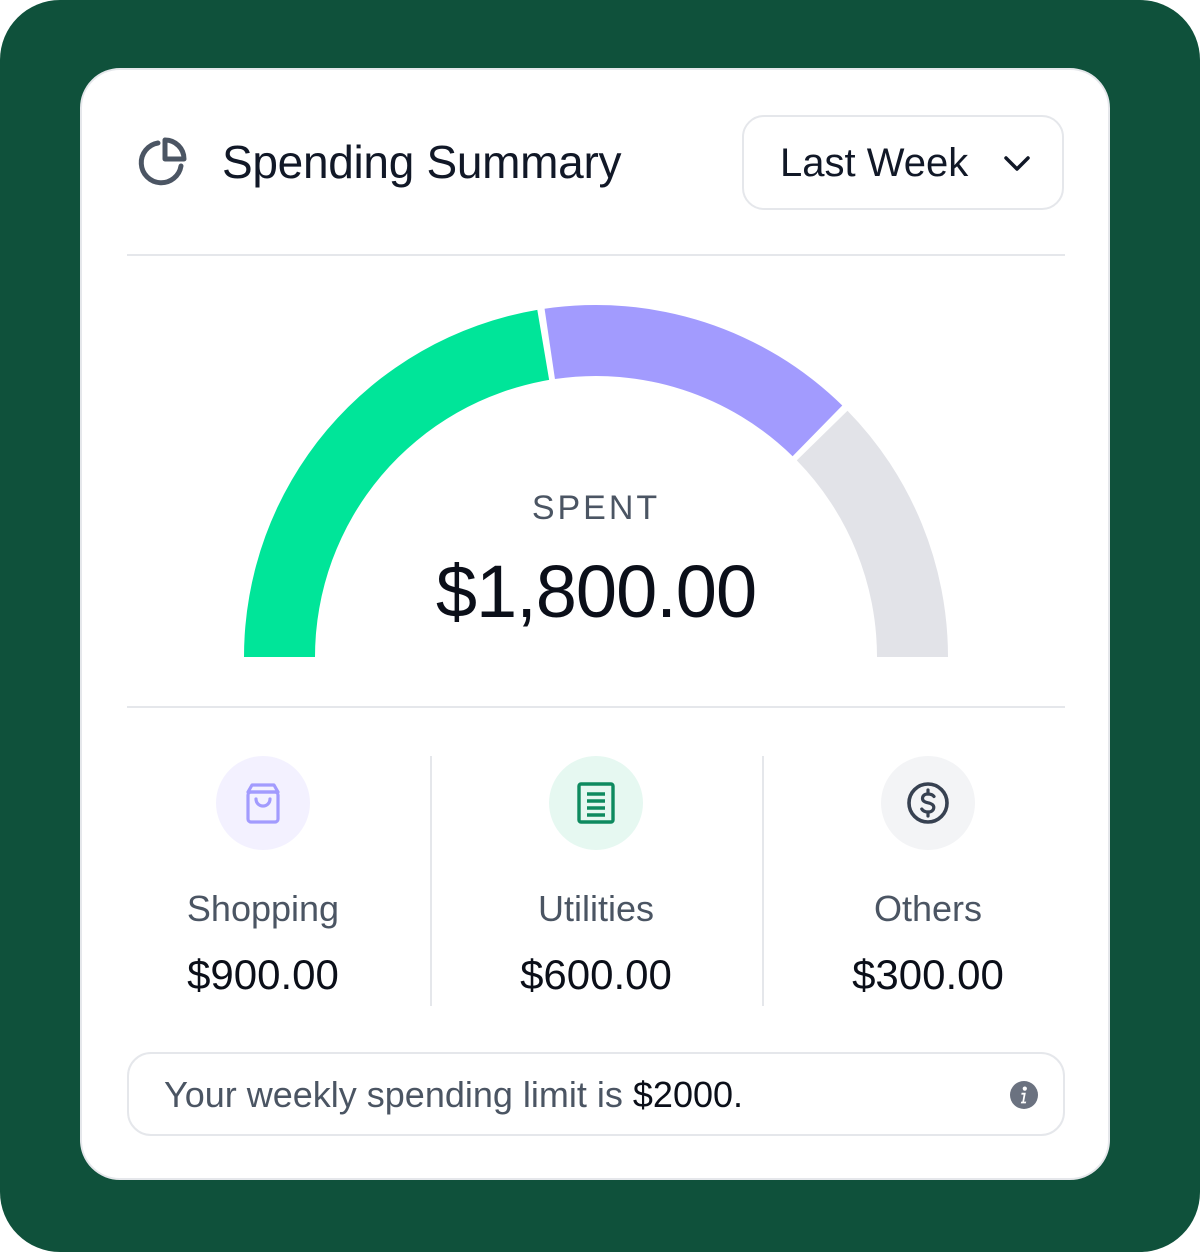 The image size is (1200, 1252). Describe the element at coordinates (398, 1094) in the screenshot. I see `spending-limit-prefix: Your weekly spending limit is` at that location.